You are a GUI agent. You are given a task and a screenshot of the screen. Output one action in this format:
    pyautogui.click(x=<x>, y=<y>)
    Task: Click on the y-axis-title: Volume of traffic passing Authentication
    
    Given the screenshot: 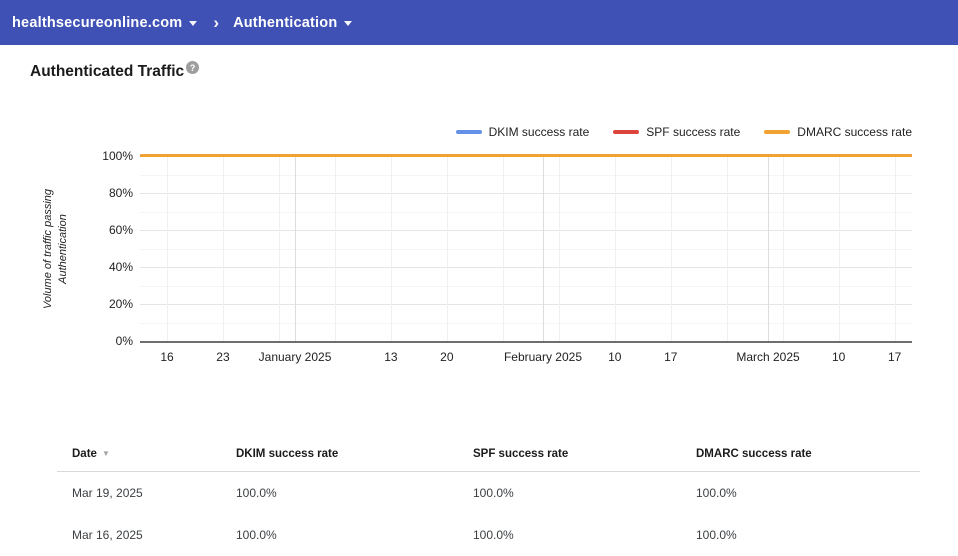 What is the action you would take?
    pyautogui.click(x=55, y=249)
    